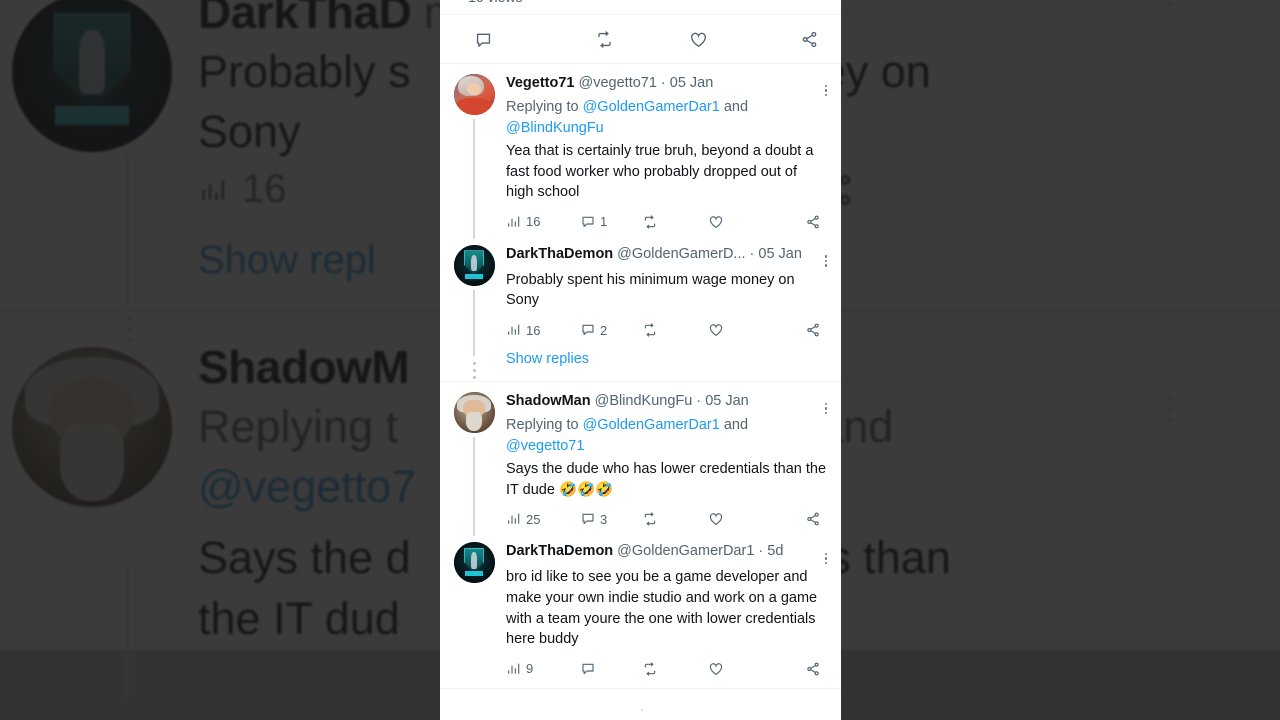  What do you see at coordinates (540, 84) in the screenshot?
I see `display-name: Vegetto71` at bounding box center [540, 84].